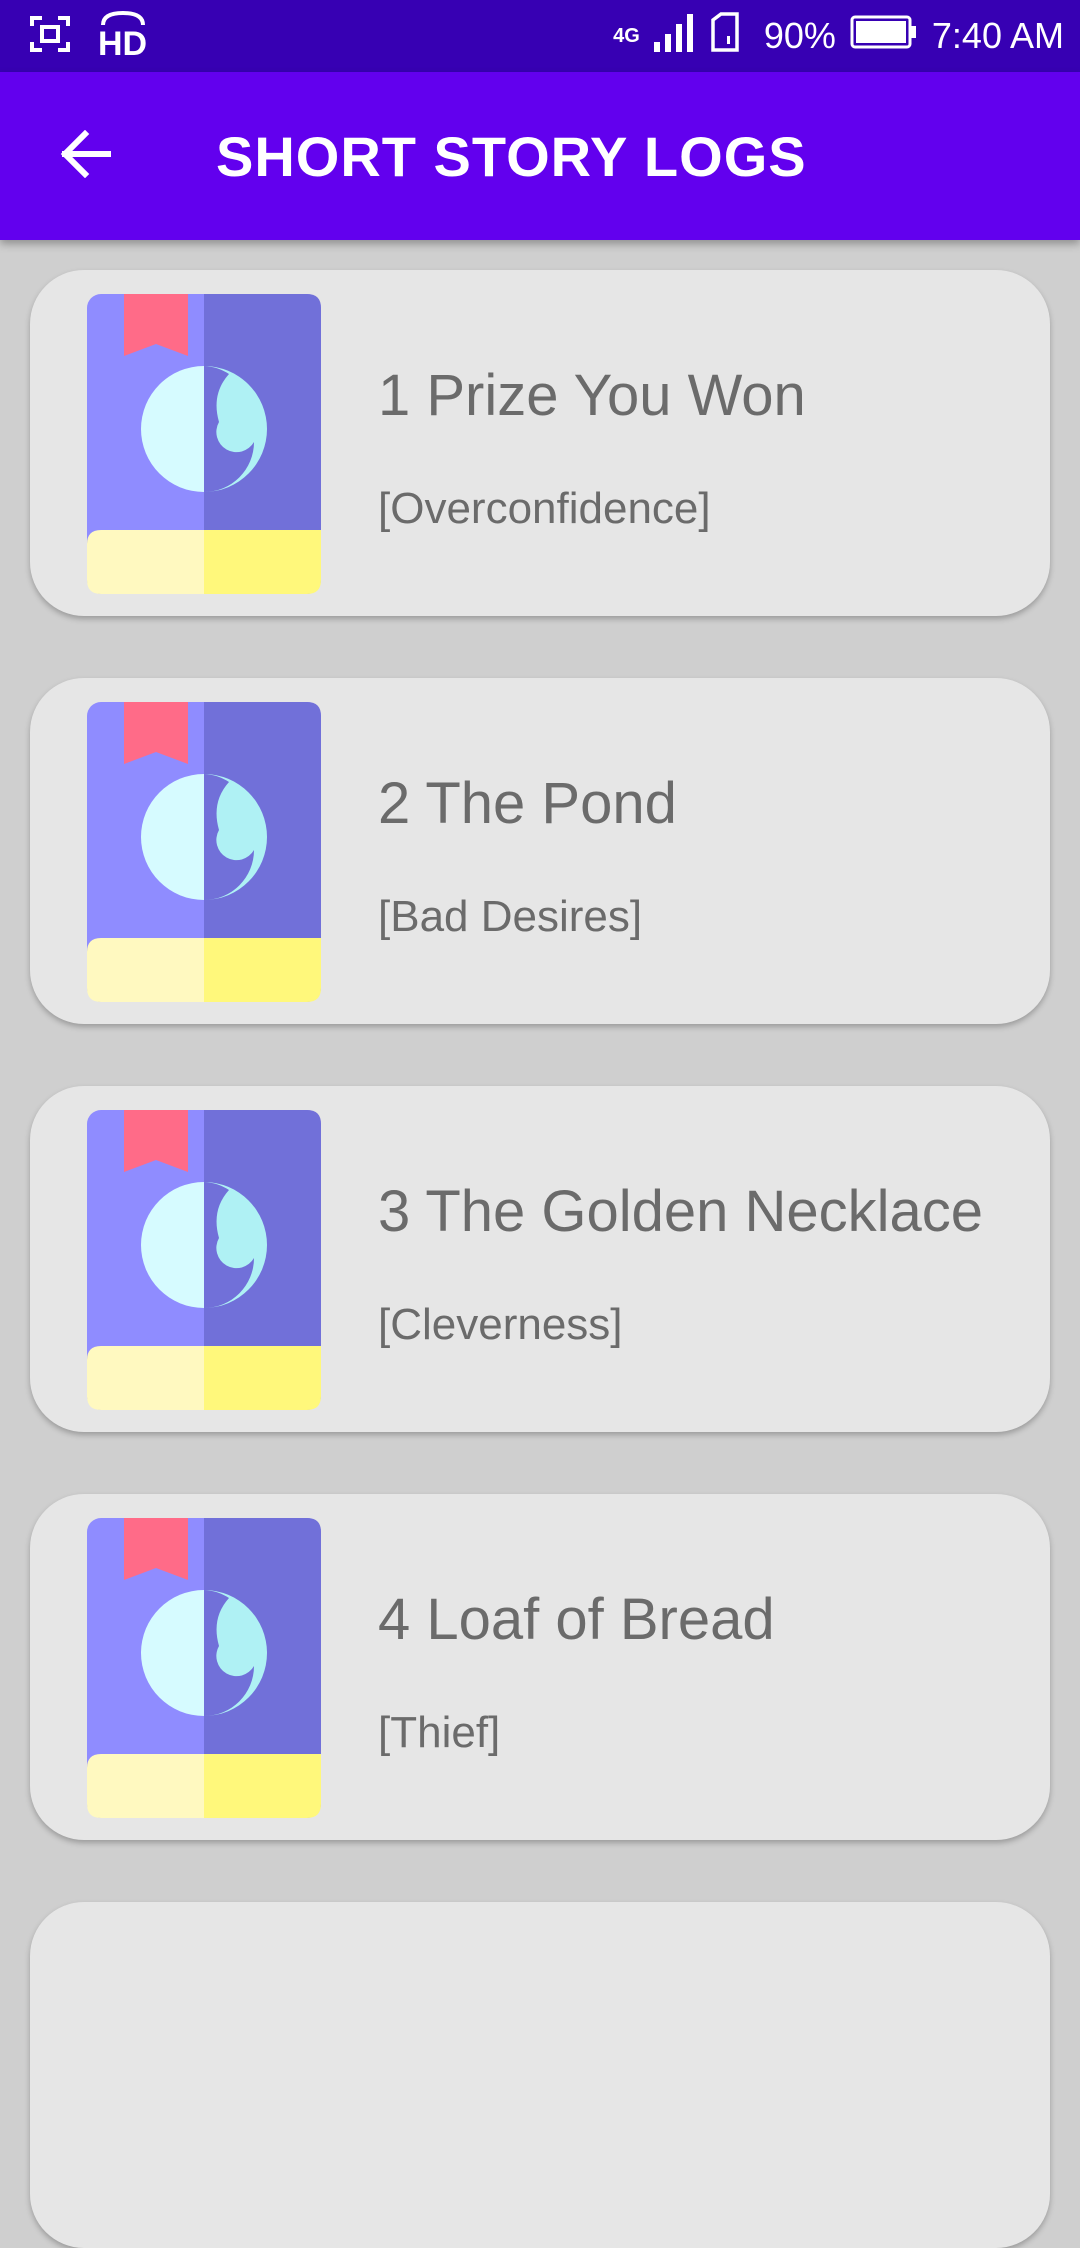 The height and width of the screenshot is (2248, 1080). Describe the element at coordinates (540, 443) in the screenshot. I see `story-card: 1 Prize You Won [Overconfidence]` at that location.